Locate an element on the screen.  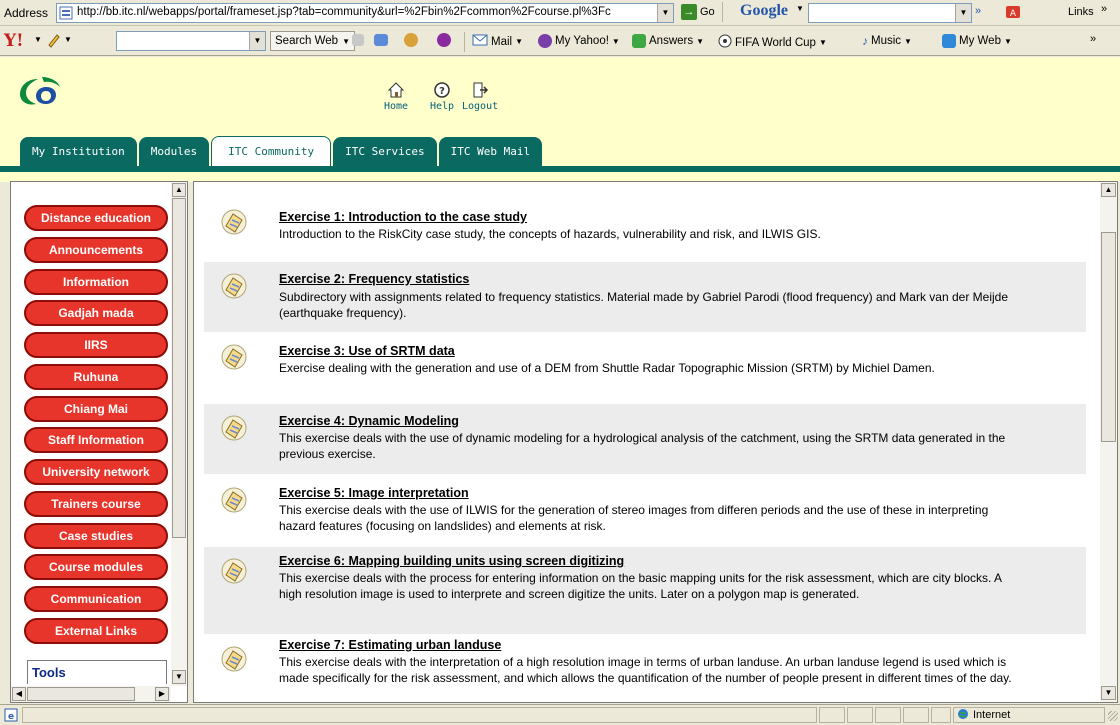
toolbar-item-my-web: My Web ▼ is located at coordinates (977, 41).